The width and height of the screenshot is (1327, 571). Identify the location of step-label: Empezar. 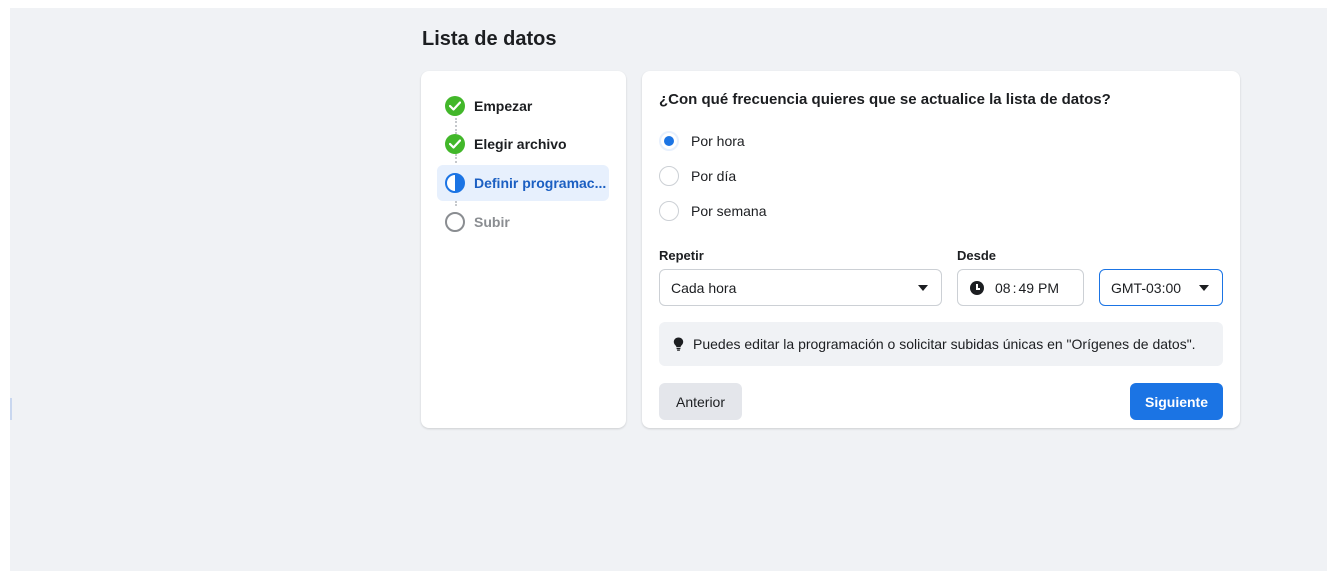
(503, 106).